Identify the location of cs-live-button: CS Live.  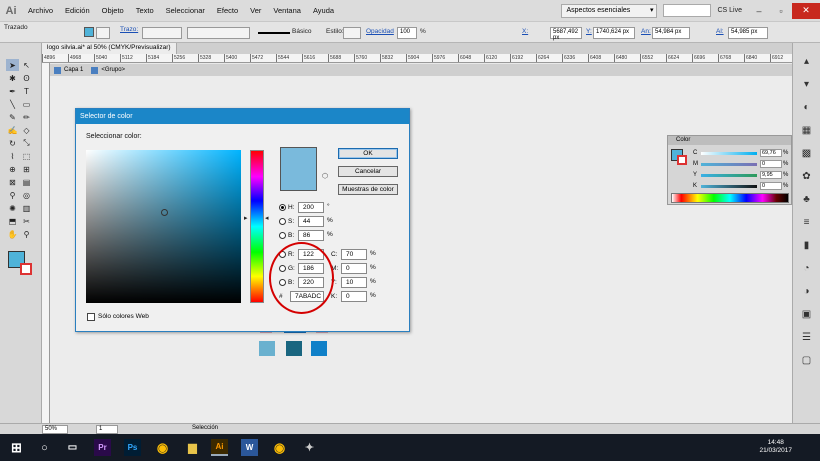
(729, 10).